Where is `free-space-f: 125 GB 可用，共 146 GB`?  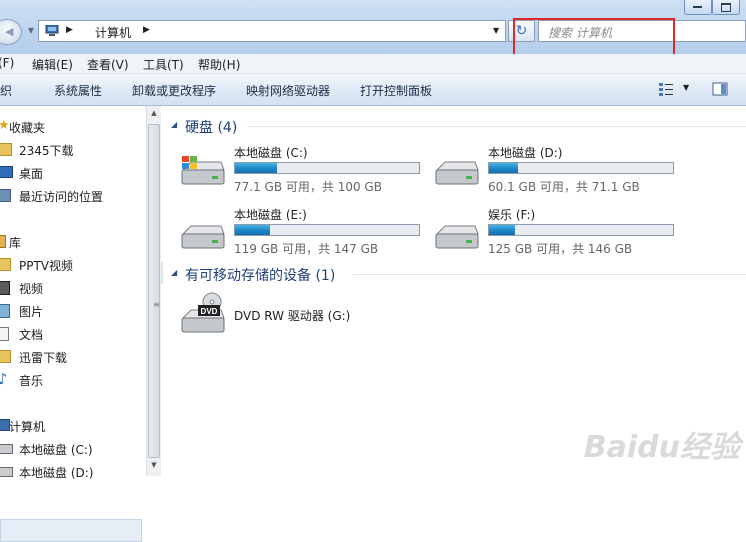
free-space-f: 125 GB 可用，共 146 GB is located at coordinates (560, 249).